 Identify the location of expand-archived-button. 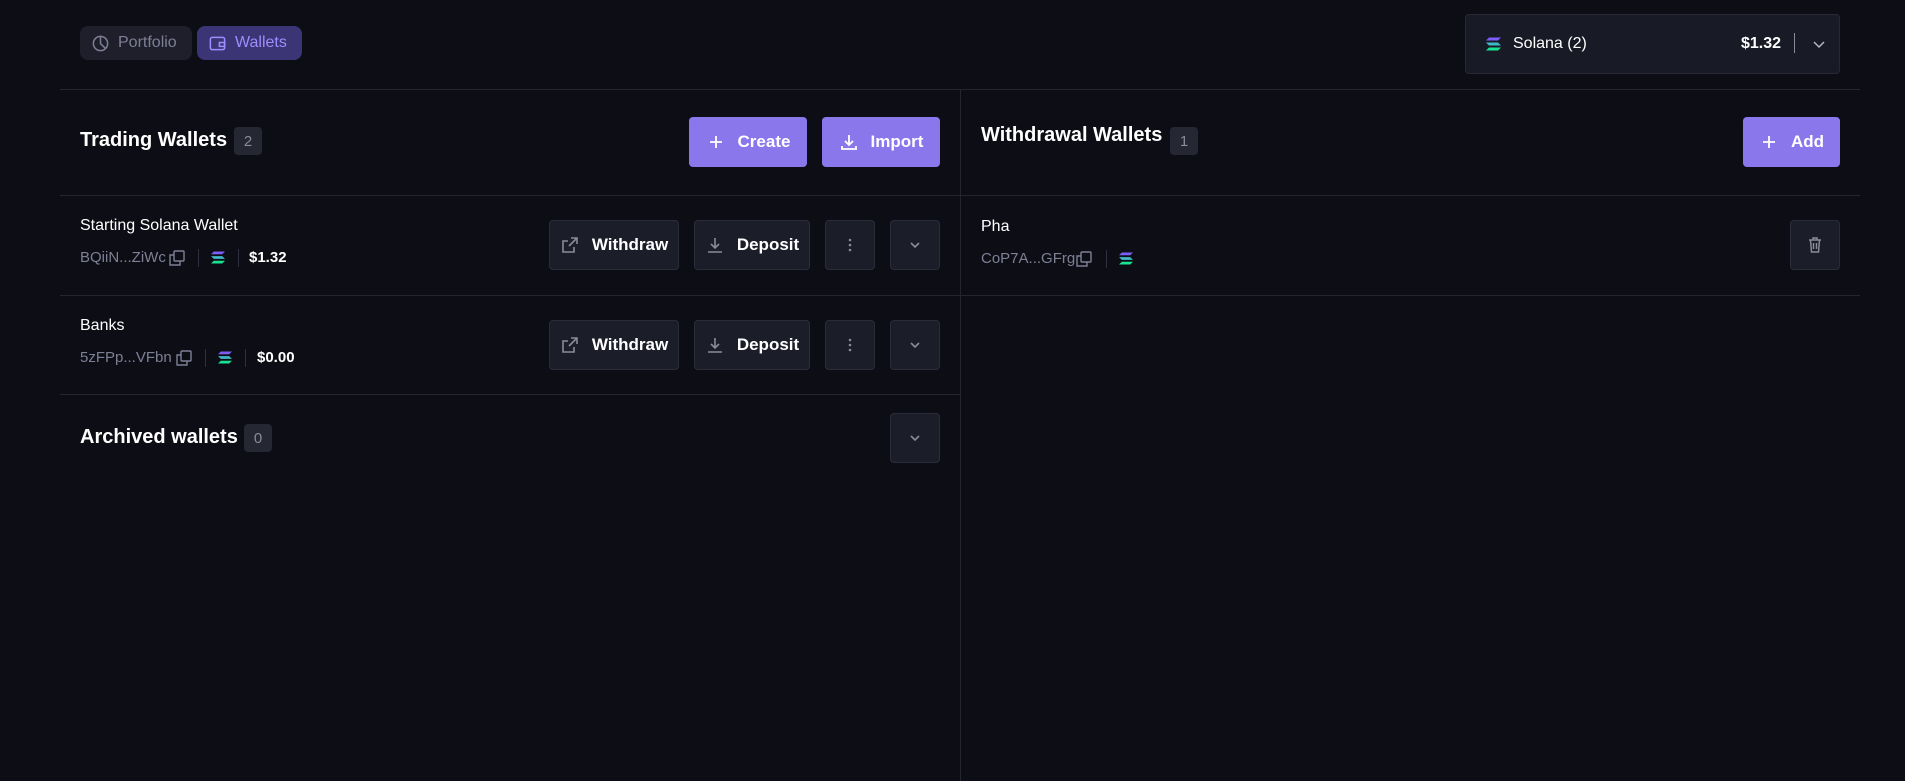
(915, 438).